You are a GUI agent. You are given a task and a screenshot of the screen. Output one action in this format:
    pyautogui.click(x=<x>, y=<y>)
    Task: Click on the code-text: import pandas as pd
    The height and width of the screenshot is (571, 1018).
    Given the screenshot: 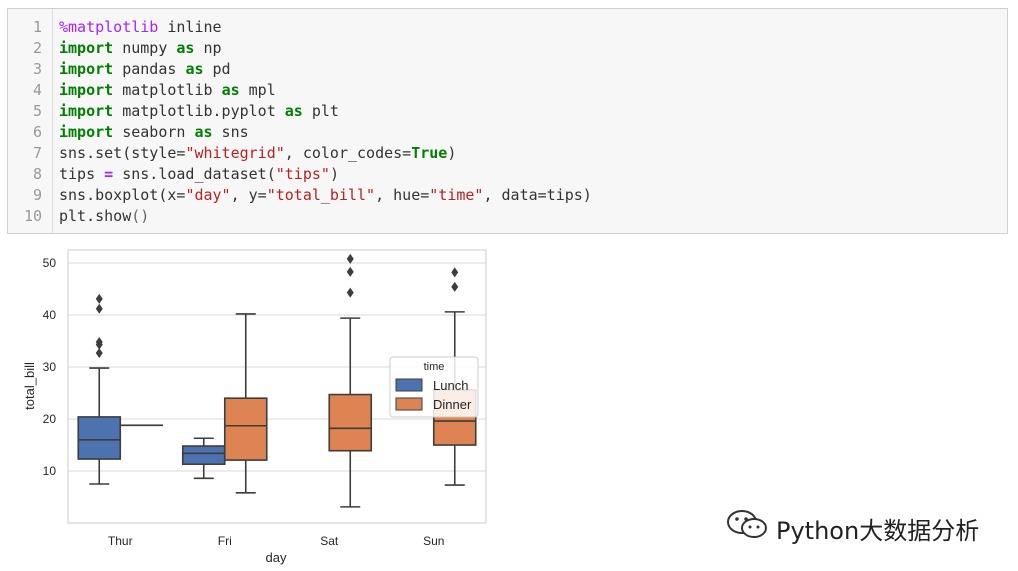 What is the action you would take?
    pyautogui.click(x=145, y=69)
    